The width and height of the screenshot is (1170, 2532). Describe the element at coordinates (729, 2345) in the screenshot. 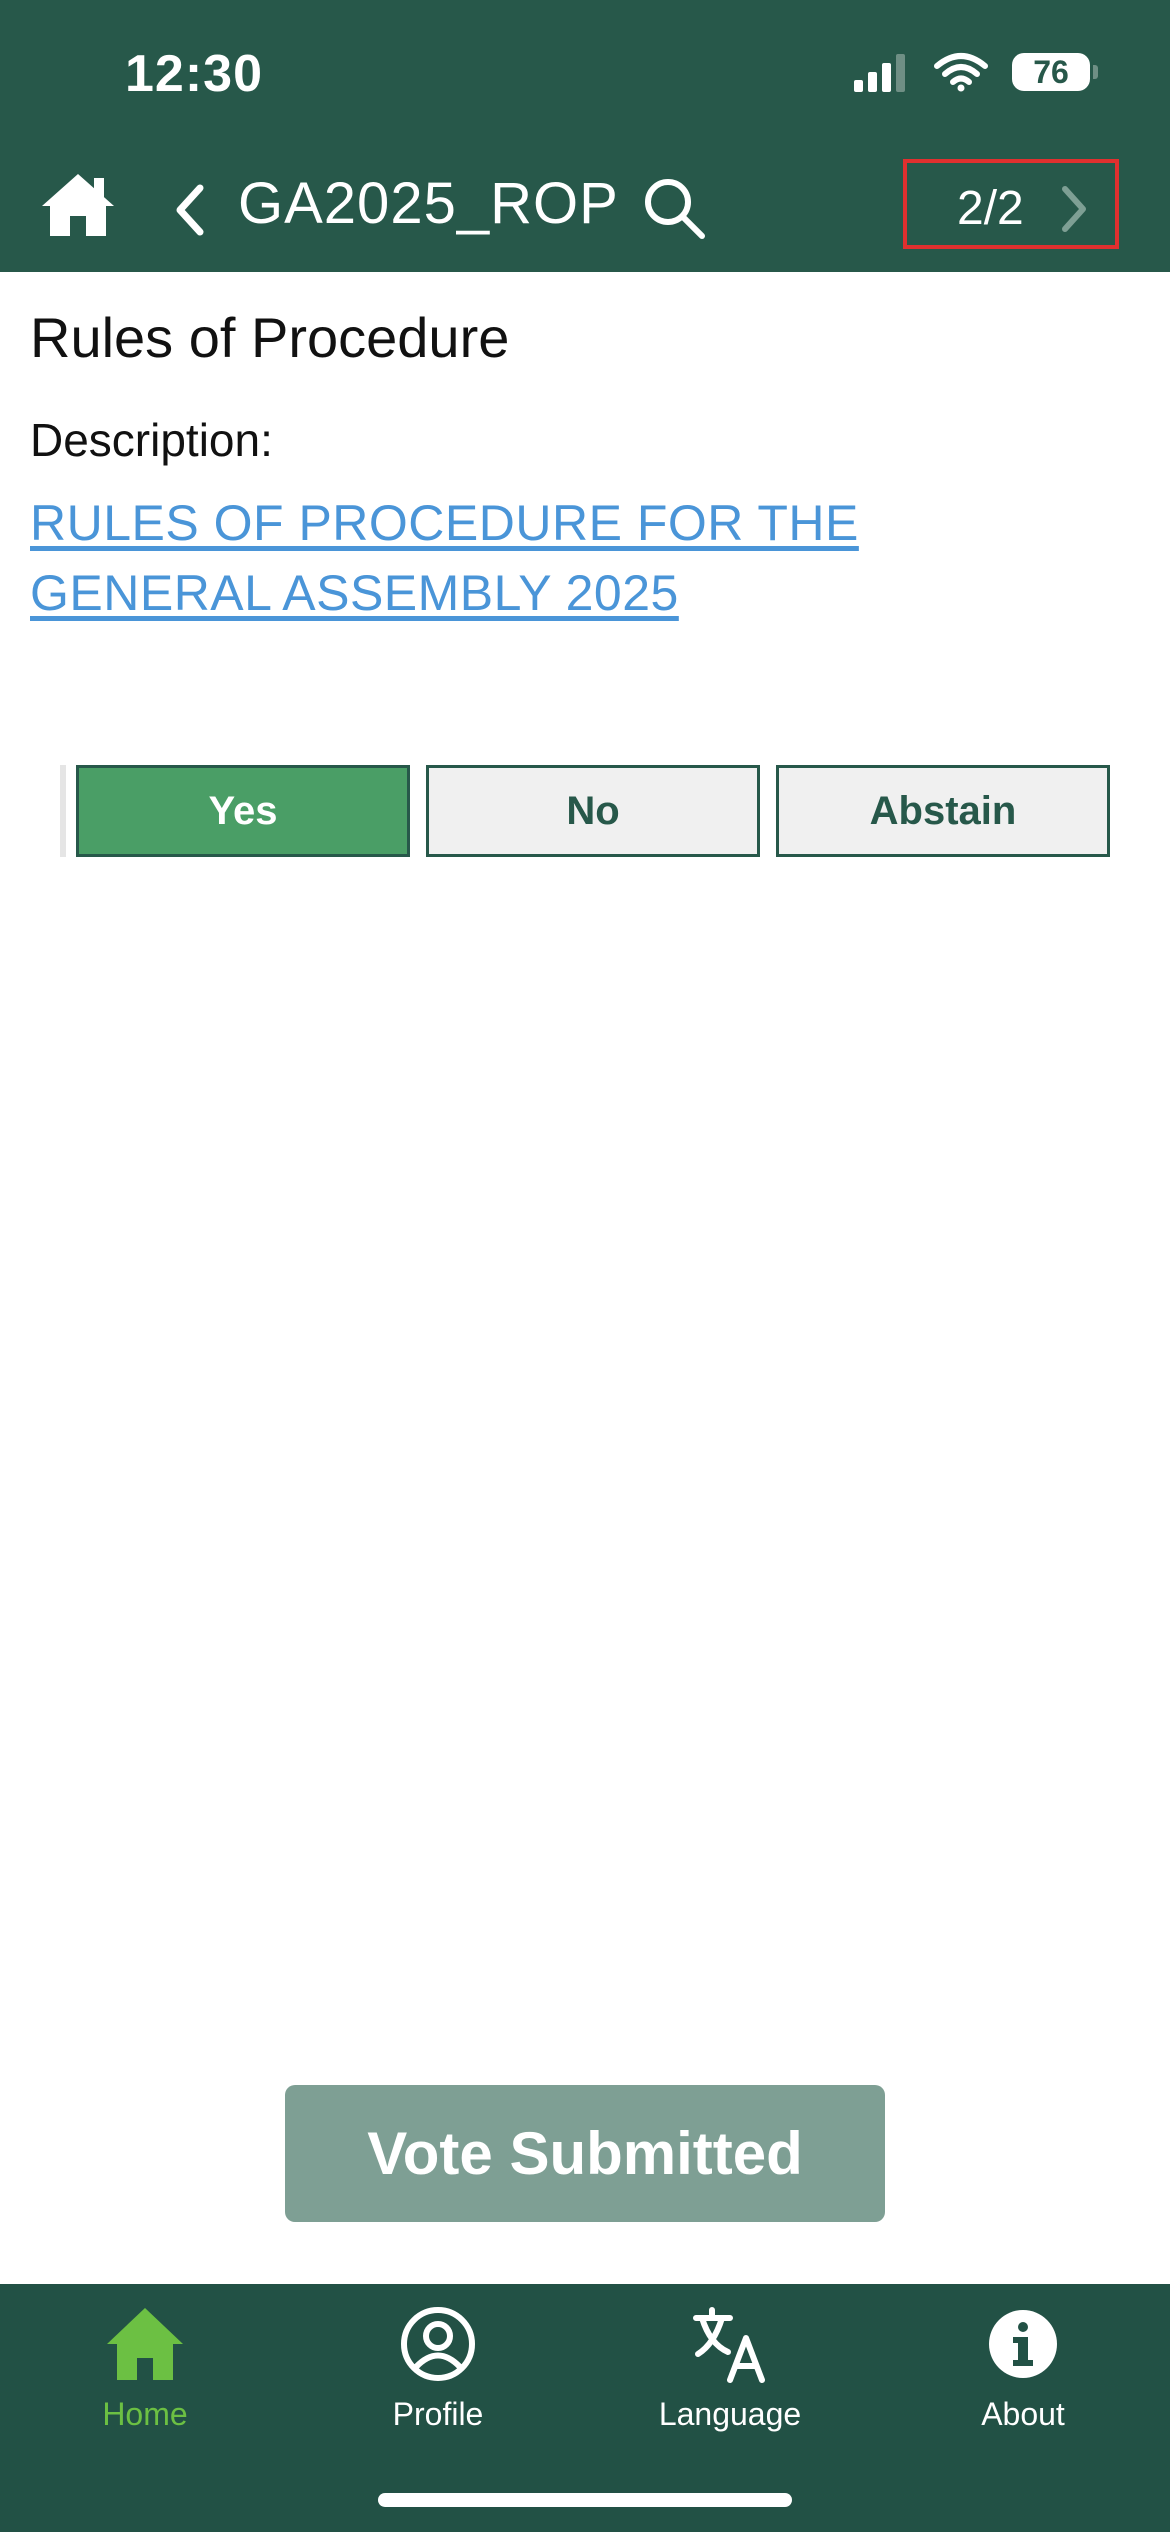

I see `language-icon` at that location.